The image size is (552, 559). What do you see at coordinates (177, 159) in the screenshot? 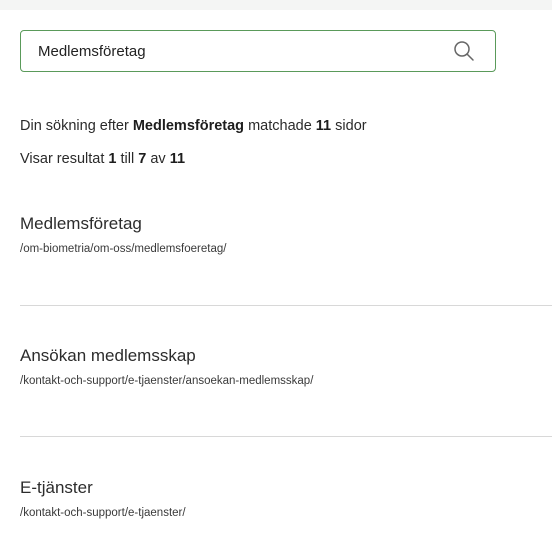
I see `range-total: 11` at bounding box center [177, 159].